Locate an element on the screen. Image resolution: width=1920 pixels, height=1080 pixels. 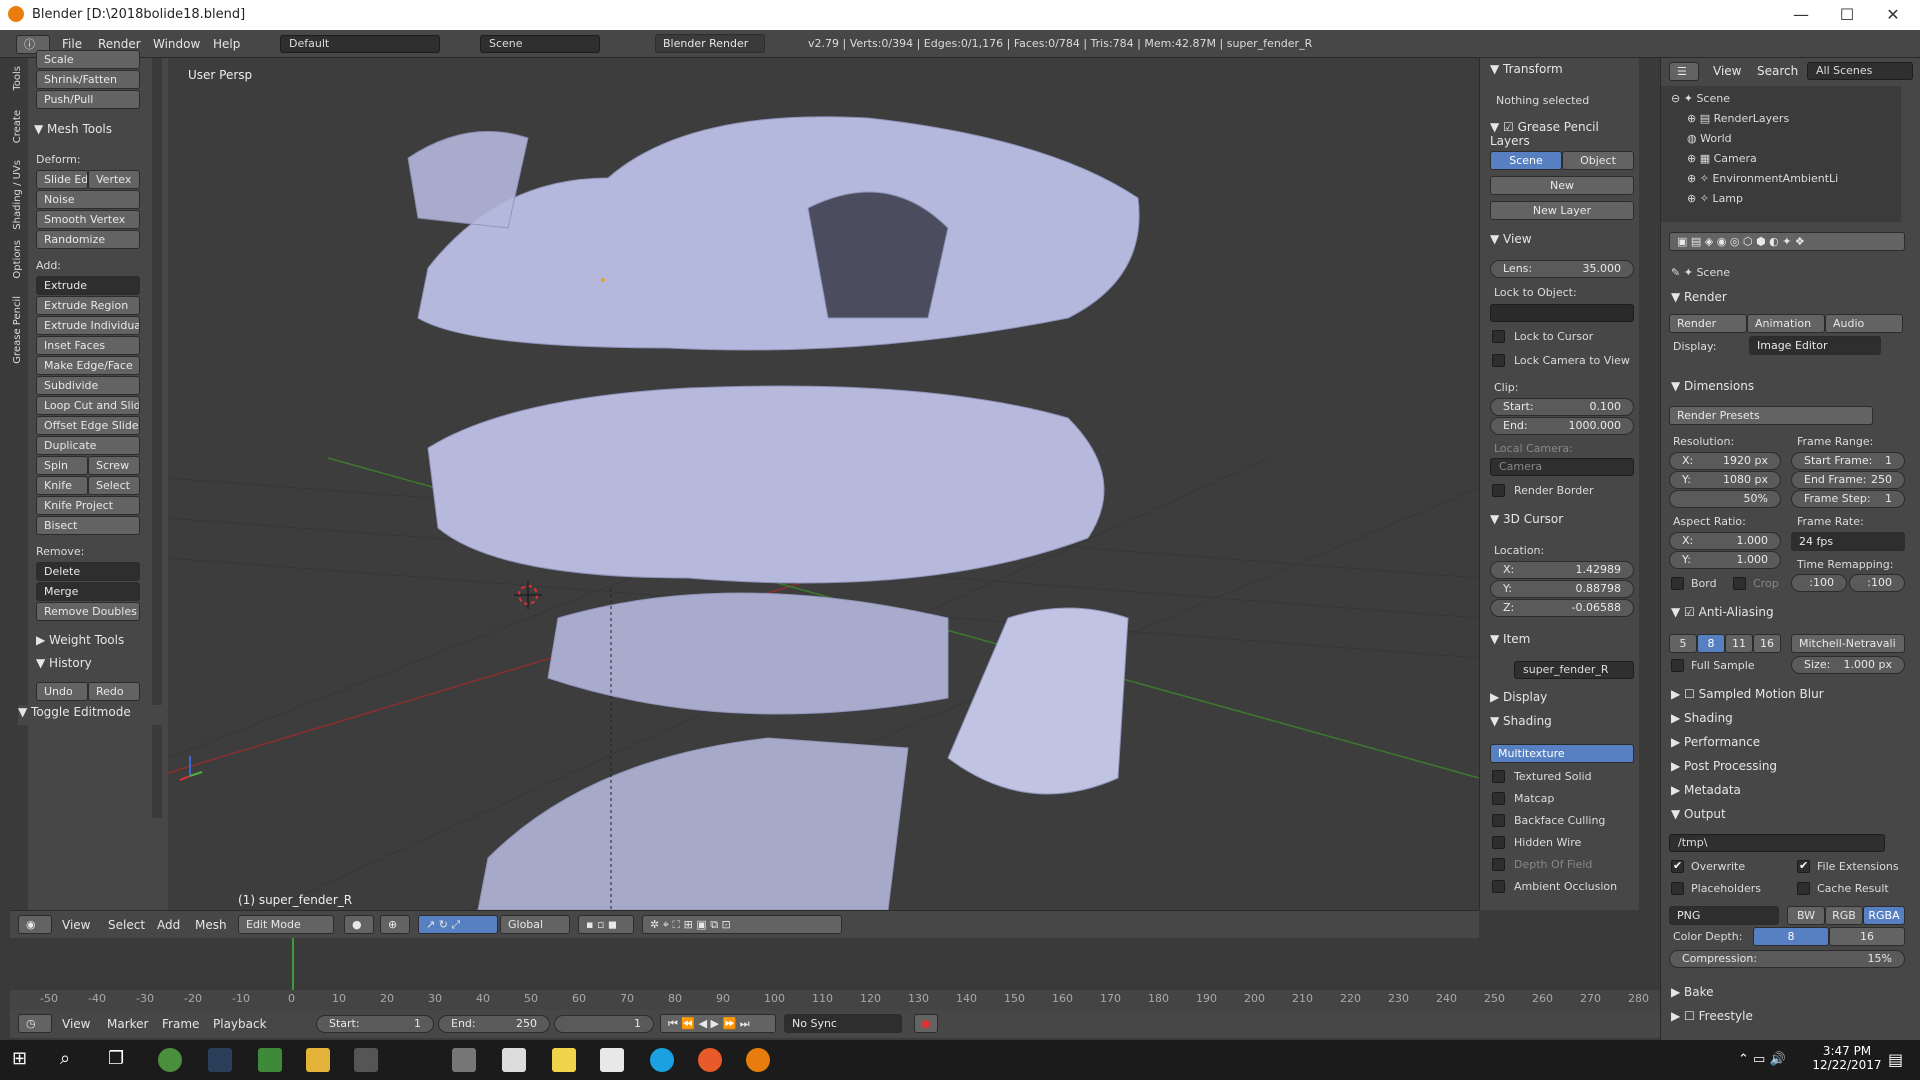
manipulator-buttons: ↗ ↻ ⤢ is located at coordinates (458, 924).